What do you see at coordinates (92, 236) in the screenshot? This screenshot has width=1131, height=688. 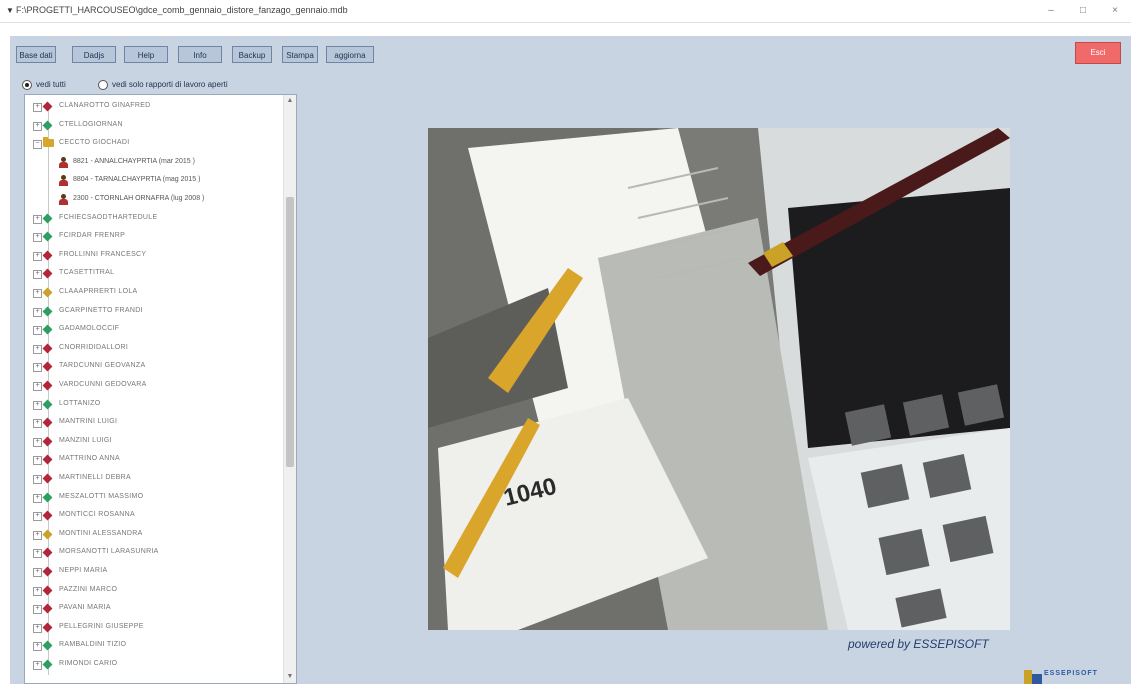 I see `employee-name: FCIRDAR FRENRP` at bounding box center [92, 236].